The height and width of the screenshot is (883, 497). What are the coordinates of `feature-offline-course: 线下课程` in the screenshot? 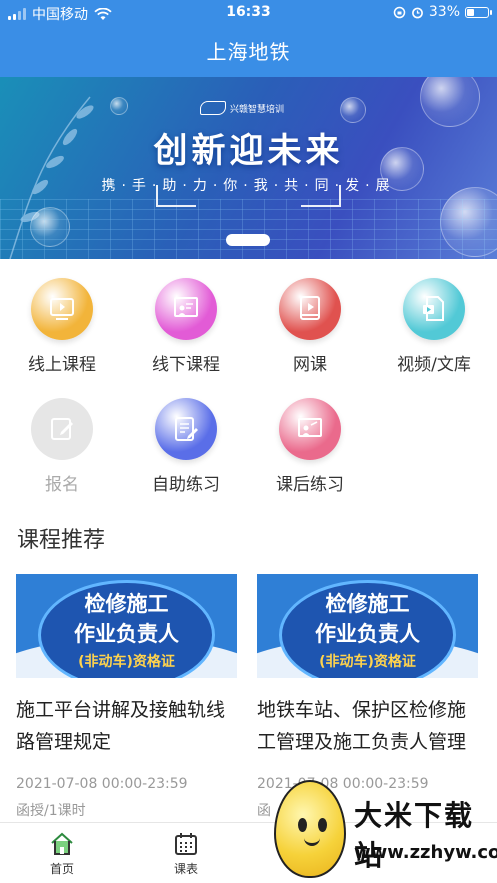 It's located at (186, 322).